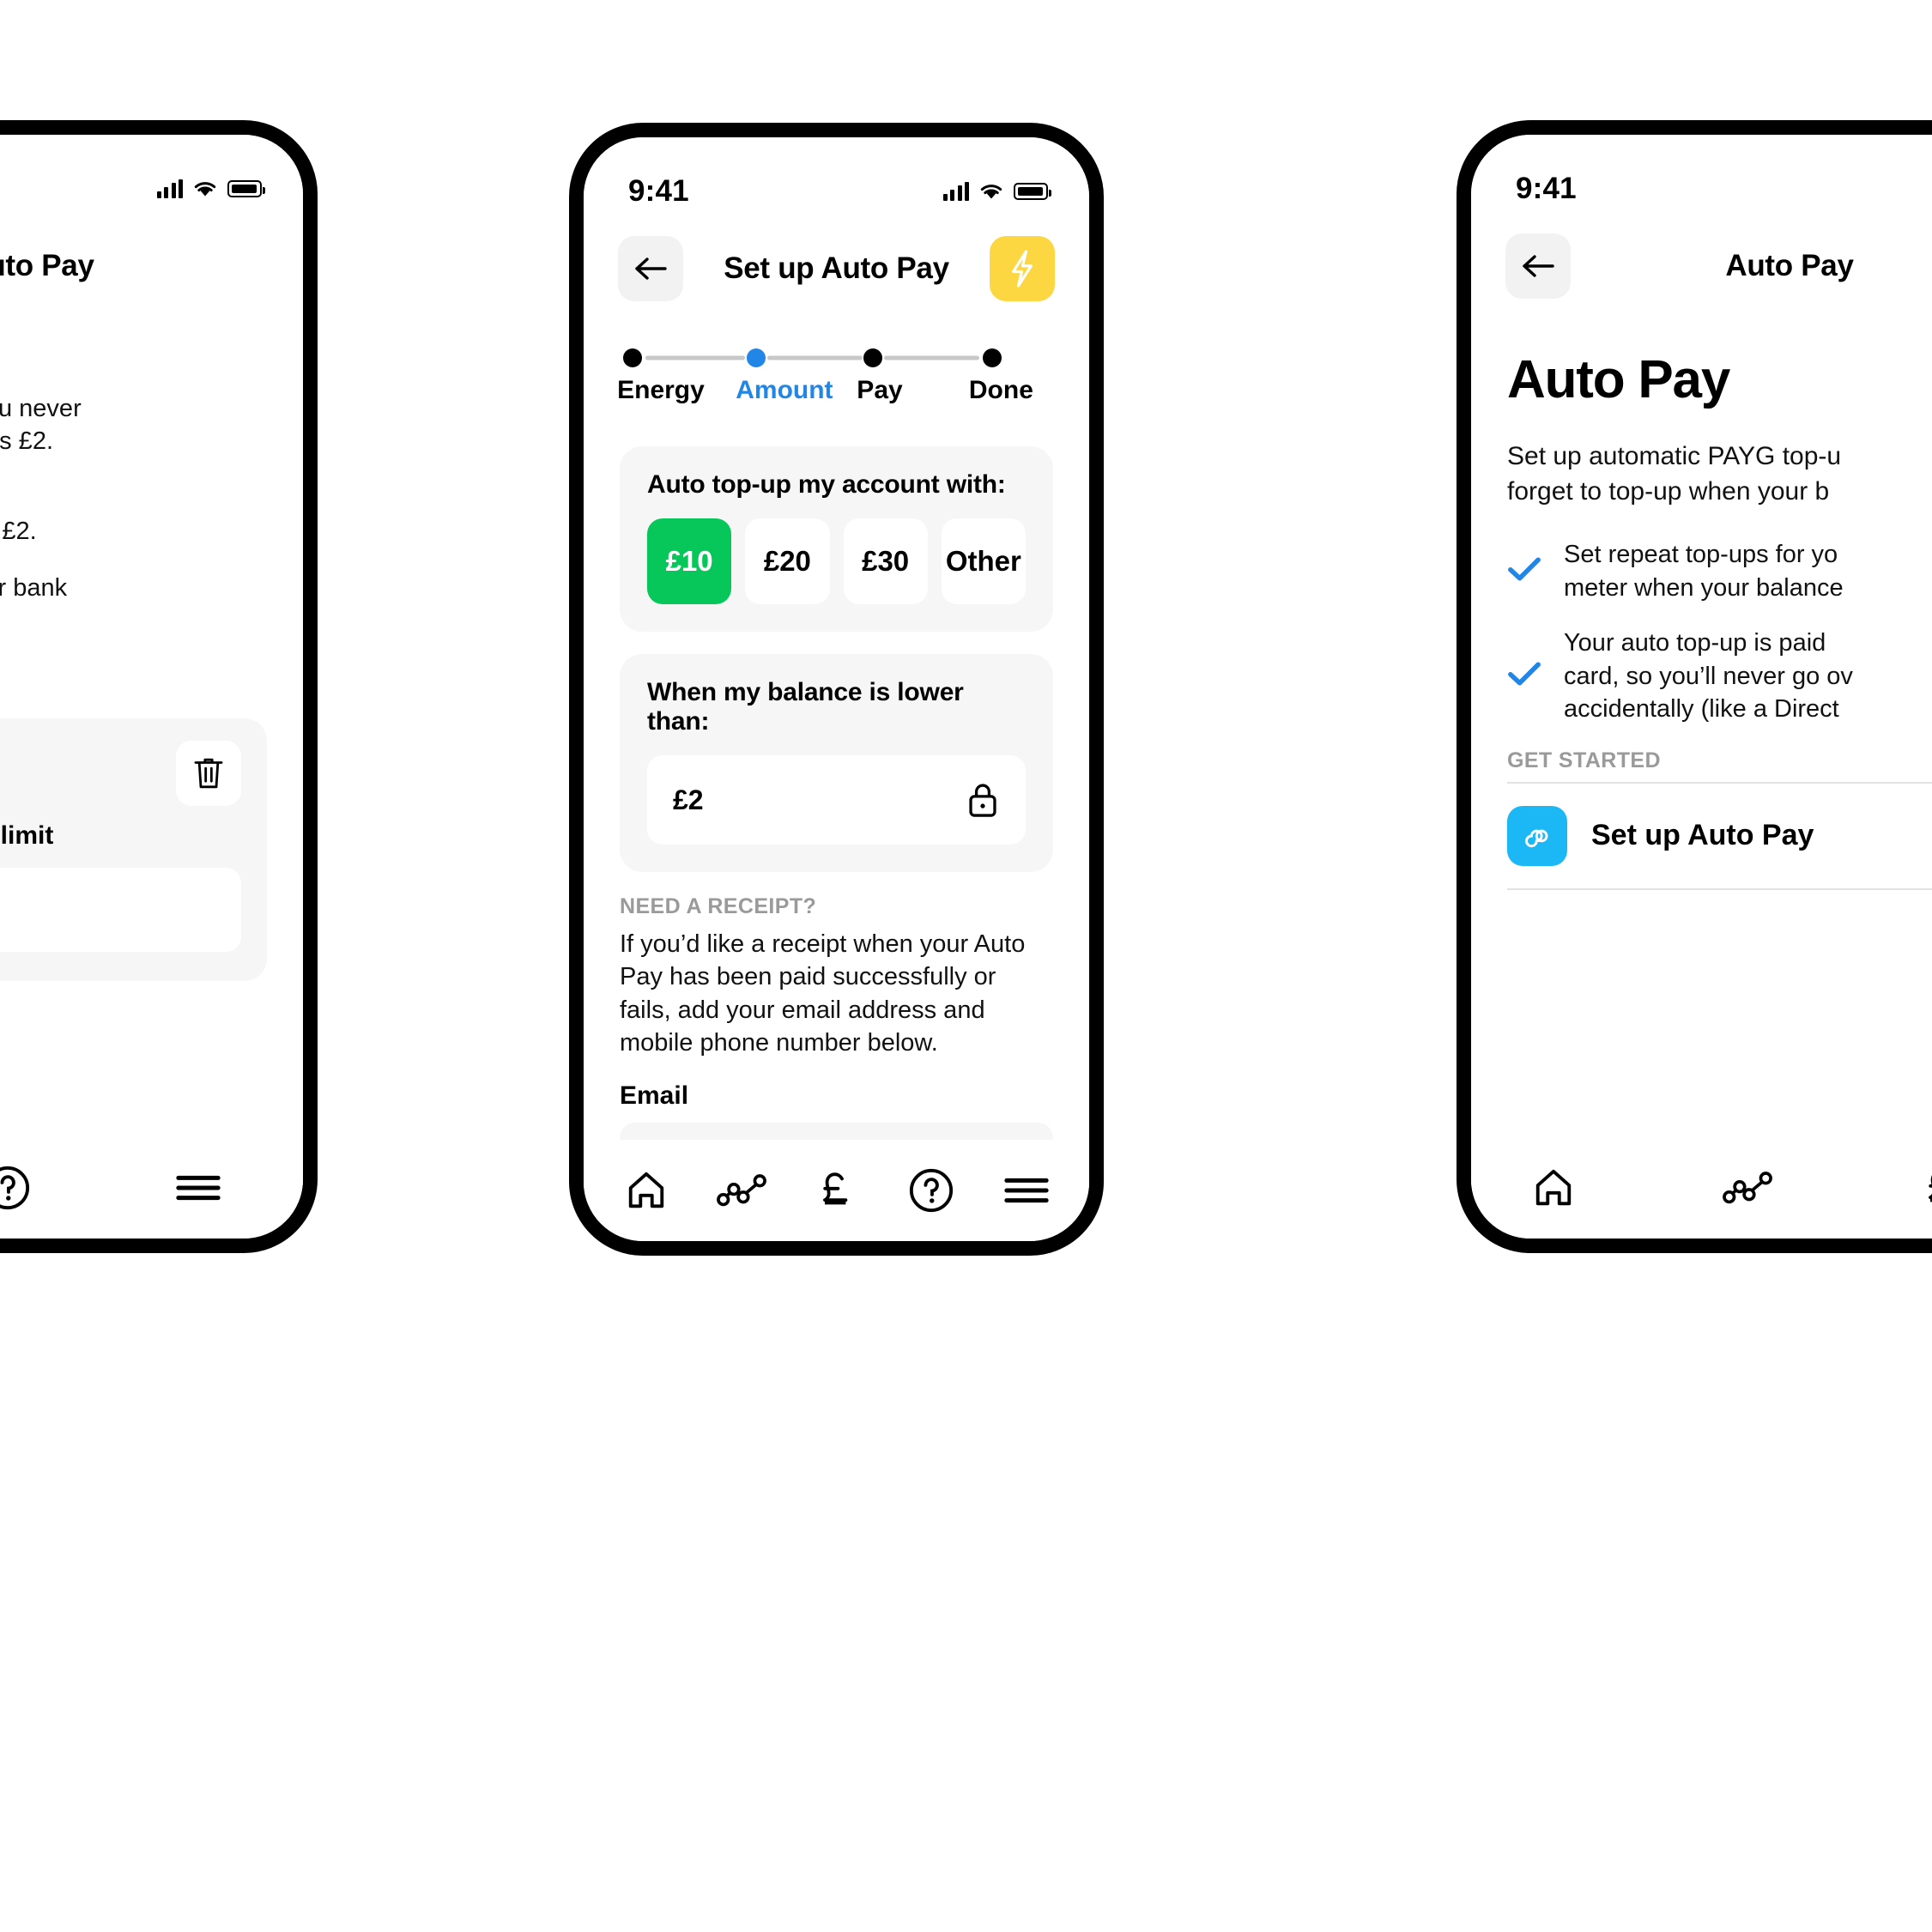 This screenshot has height=1932, width=1932. Describe the element at coordinates (655, 1096) in the screenshot. I see `email-label: Email` at that location.